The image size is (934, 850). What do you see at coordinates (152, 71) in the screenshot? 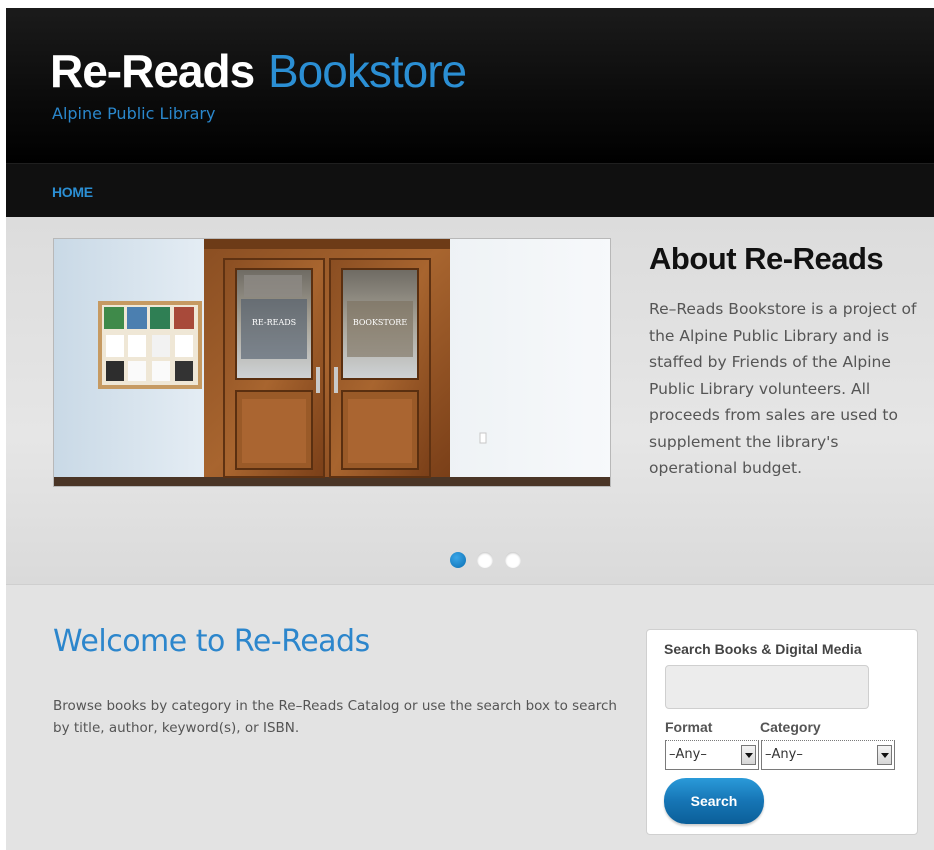
I see `site-title-main: Re-Reads` at bounding box center [152, 71].